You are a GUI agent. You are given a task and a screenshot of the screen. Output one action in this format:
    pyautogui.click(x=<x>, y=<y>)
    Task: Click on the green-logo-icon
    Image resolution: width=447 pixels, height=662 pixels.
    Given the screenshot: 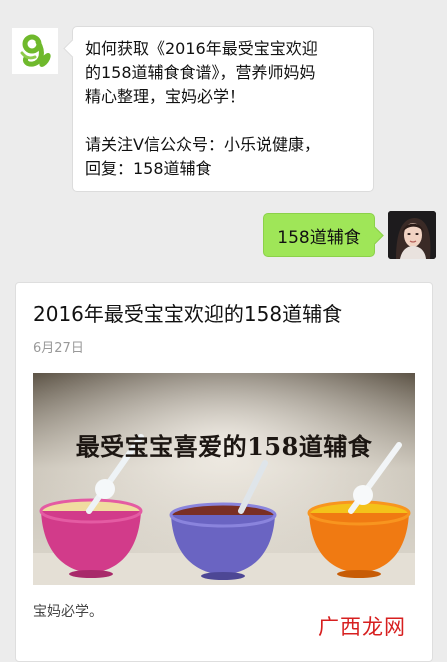 What is the action you would take?
    pyautogui.click(x=35, y=51)
    